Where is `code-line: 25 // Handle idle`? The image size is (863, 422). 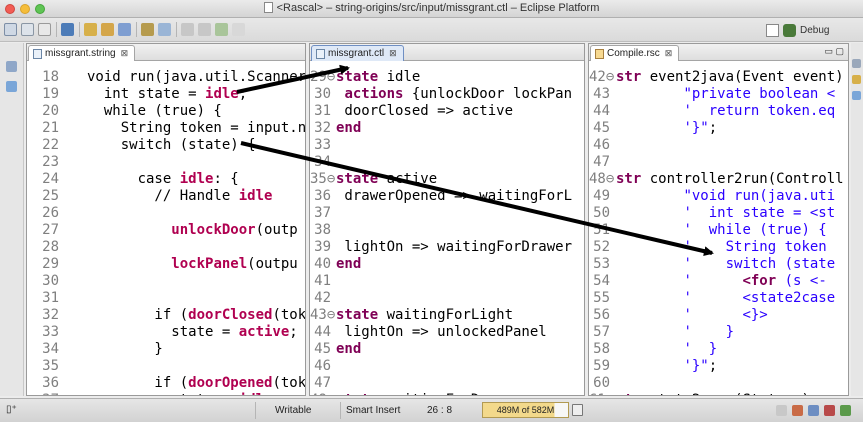 code-line: 25 // Handle idle is located at coordinates (149, 196).